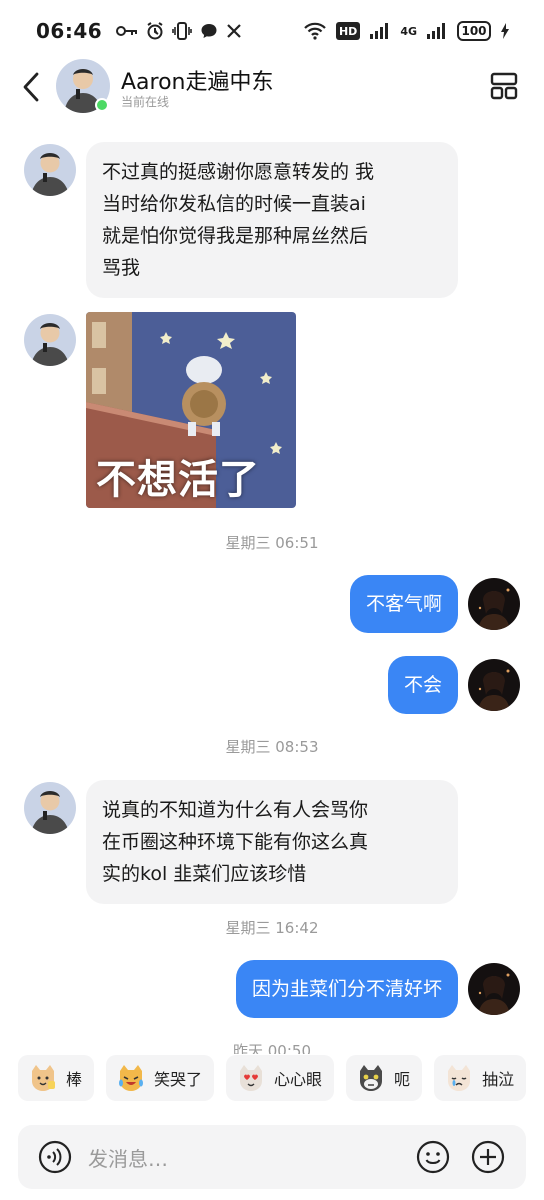 This screenshot has height=1200, width=544. Describe the element at coordinates (234, 204) in the screenshot. I see `message-line: 当时给你发私信的时候一直装ai` at that location.